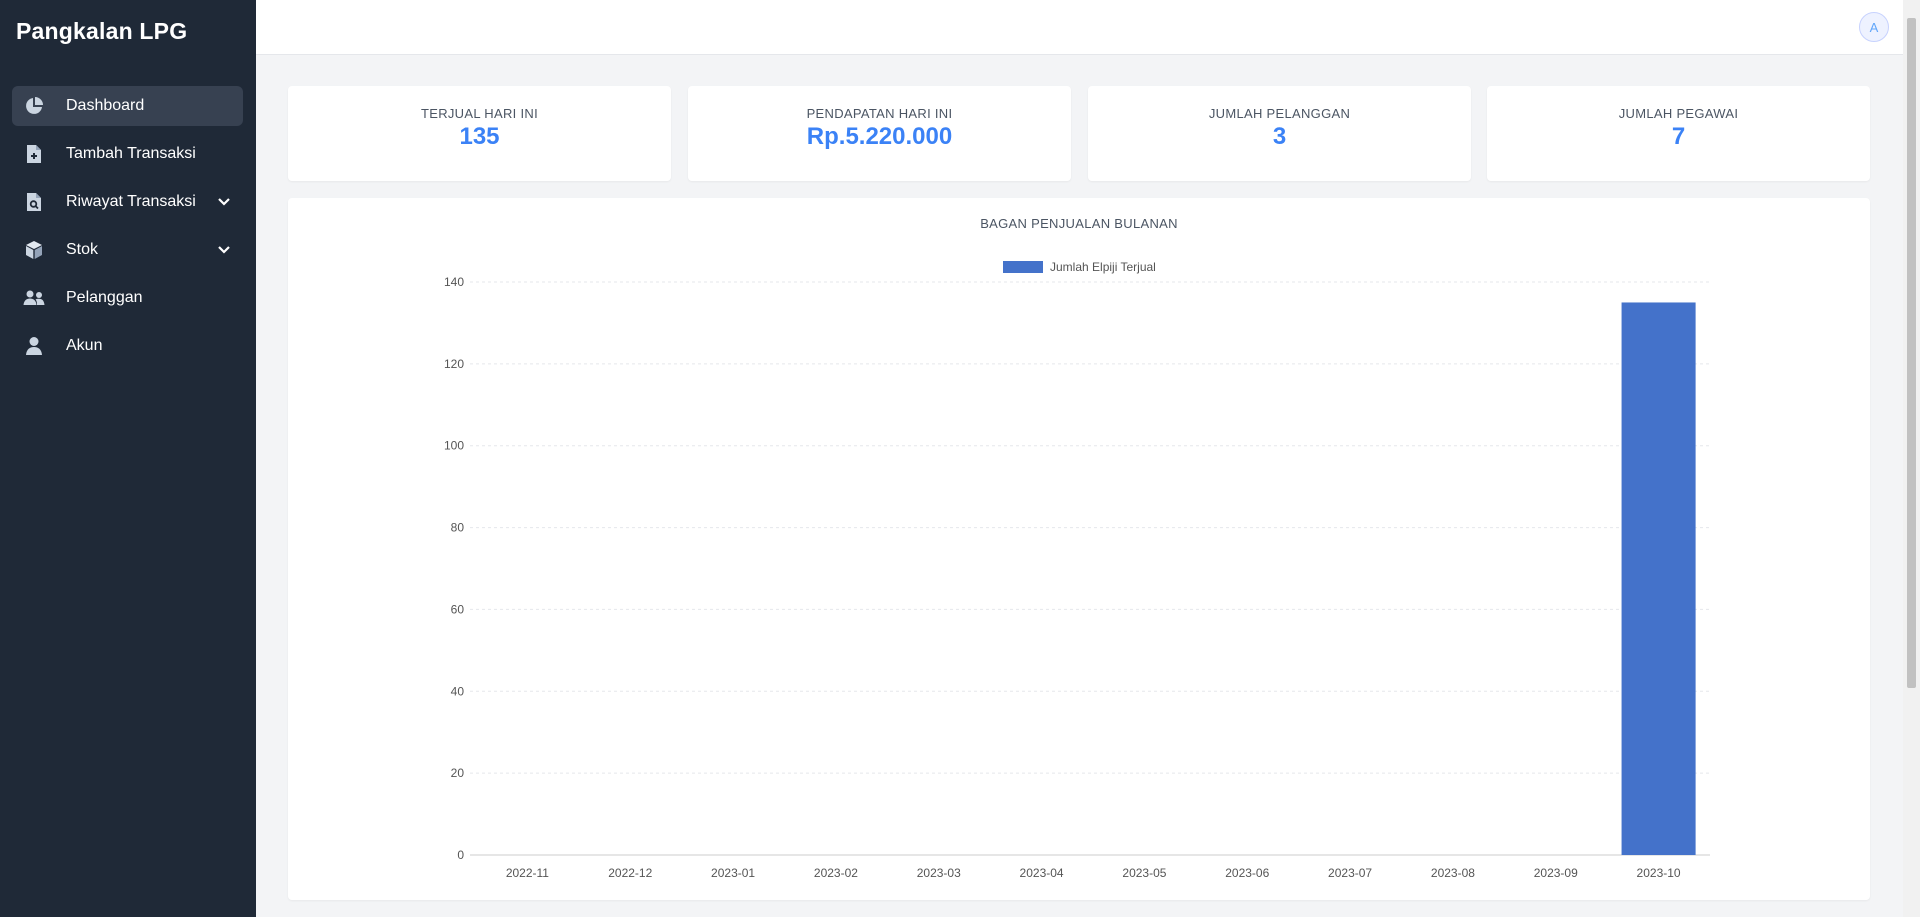 The height and width of the screenshot is (917, 1920). Describe the element at coordinates (1279, 113) in the screenshot. I see `stat-label: JUMLAH PELANGGAN` at that location.